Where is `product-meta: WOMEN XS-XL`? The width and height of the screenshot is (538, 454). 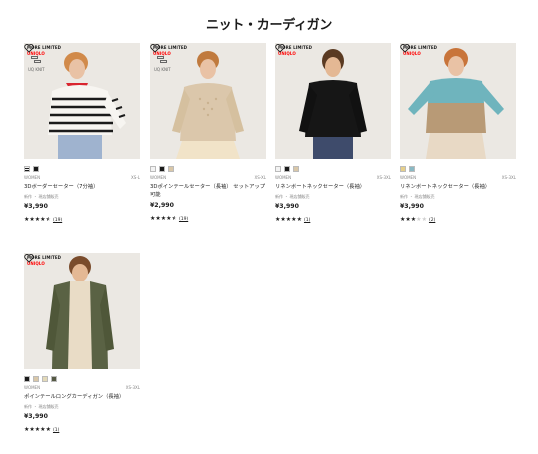
product-meta: WOMEN XS-XL is located at coordinates (208, 178).